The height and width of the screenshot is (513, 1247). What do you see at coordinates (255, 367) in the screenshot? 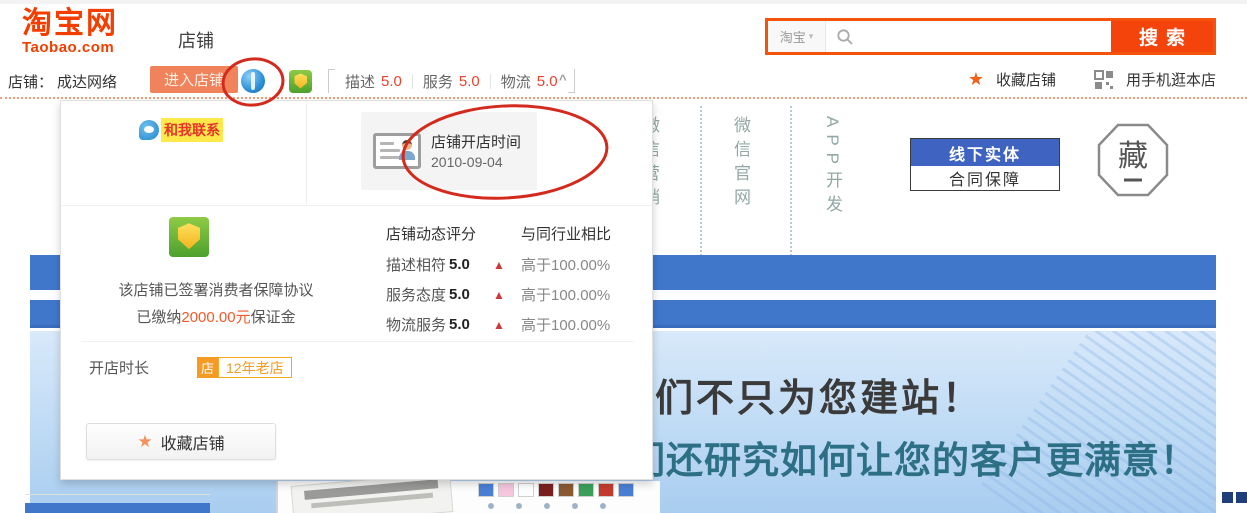
I see `shop-age-text: 12年老店` at bounding box center [255, 367].